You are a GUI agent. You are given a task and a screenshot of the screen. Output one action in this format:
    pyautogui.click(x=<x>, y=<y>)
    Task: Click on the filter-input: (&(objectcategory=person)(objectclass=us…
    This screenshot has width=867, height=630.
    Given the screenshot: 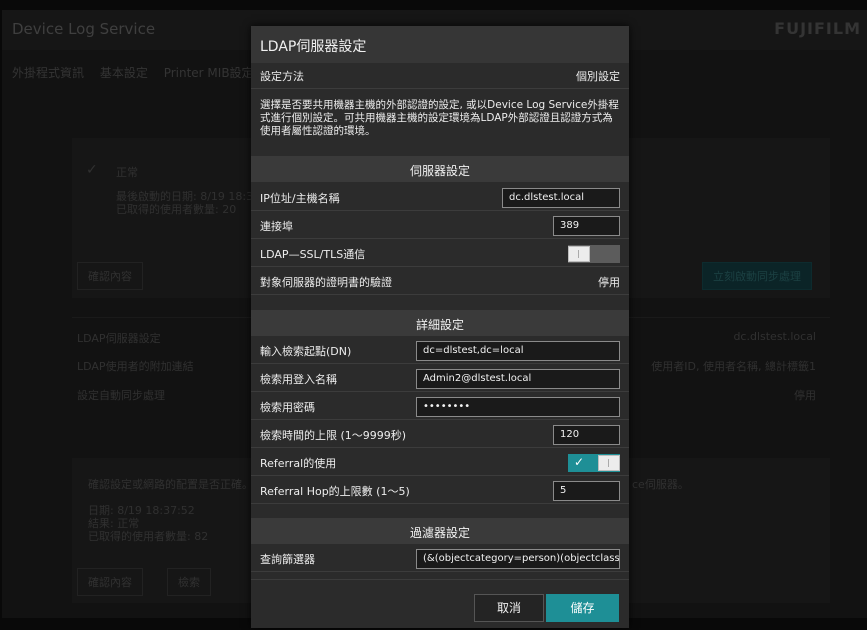 What is the action you would take?
    pyautogui.click(x=518, y=559)
    